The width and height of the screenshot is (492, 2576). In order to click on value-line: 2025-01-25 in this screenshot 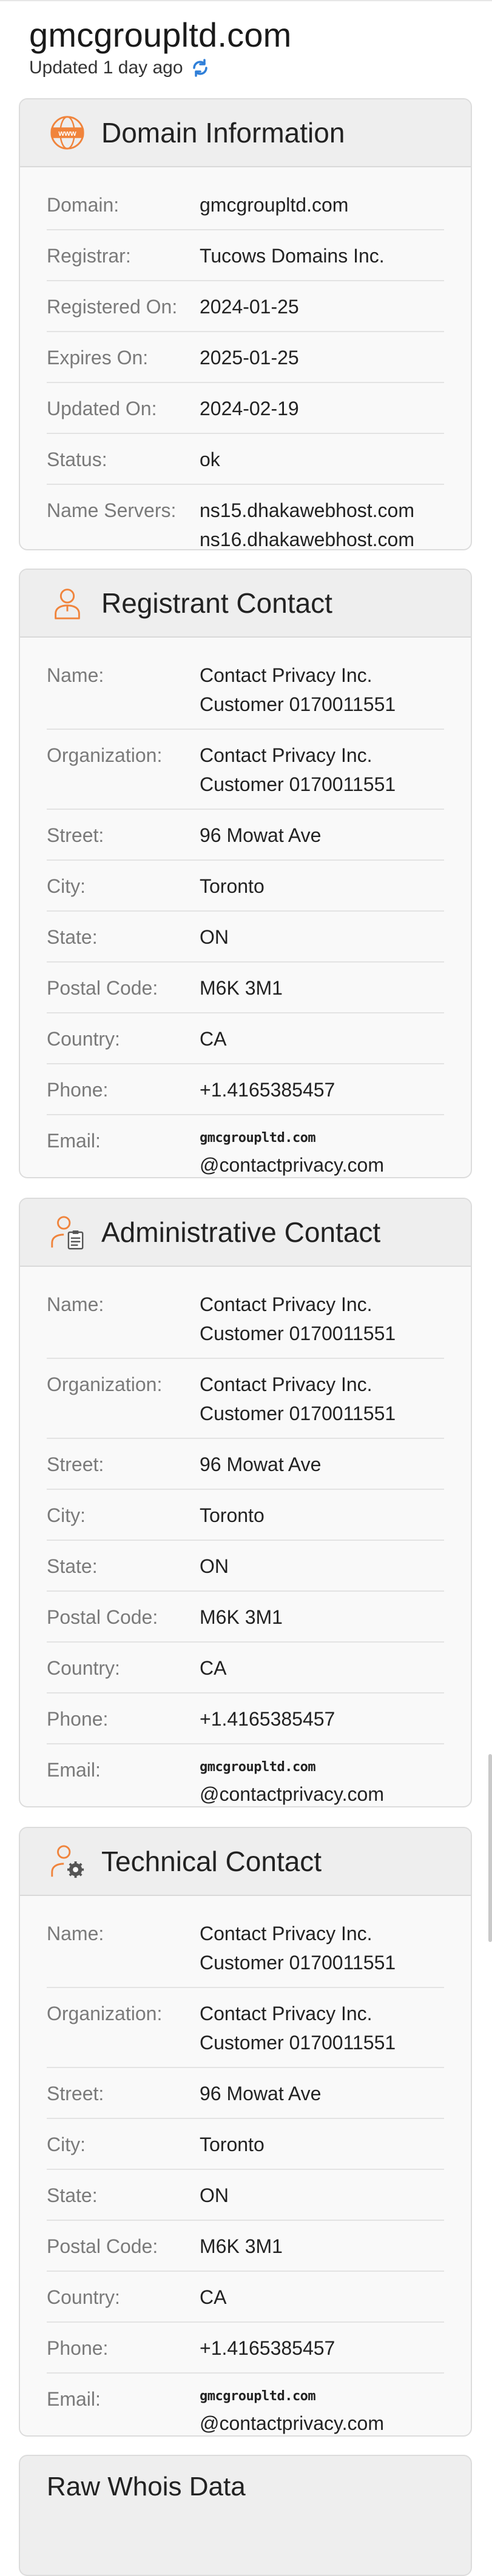, I will do `click(250, 358)`.